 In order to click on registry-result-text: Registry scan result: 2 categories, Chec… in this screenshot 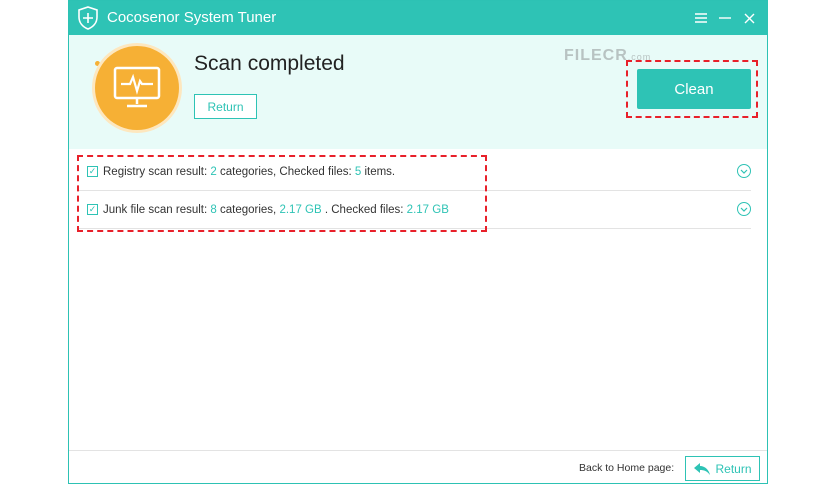, I will do `click(249, 172)`.